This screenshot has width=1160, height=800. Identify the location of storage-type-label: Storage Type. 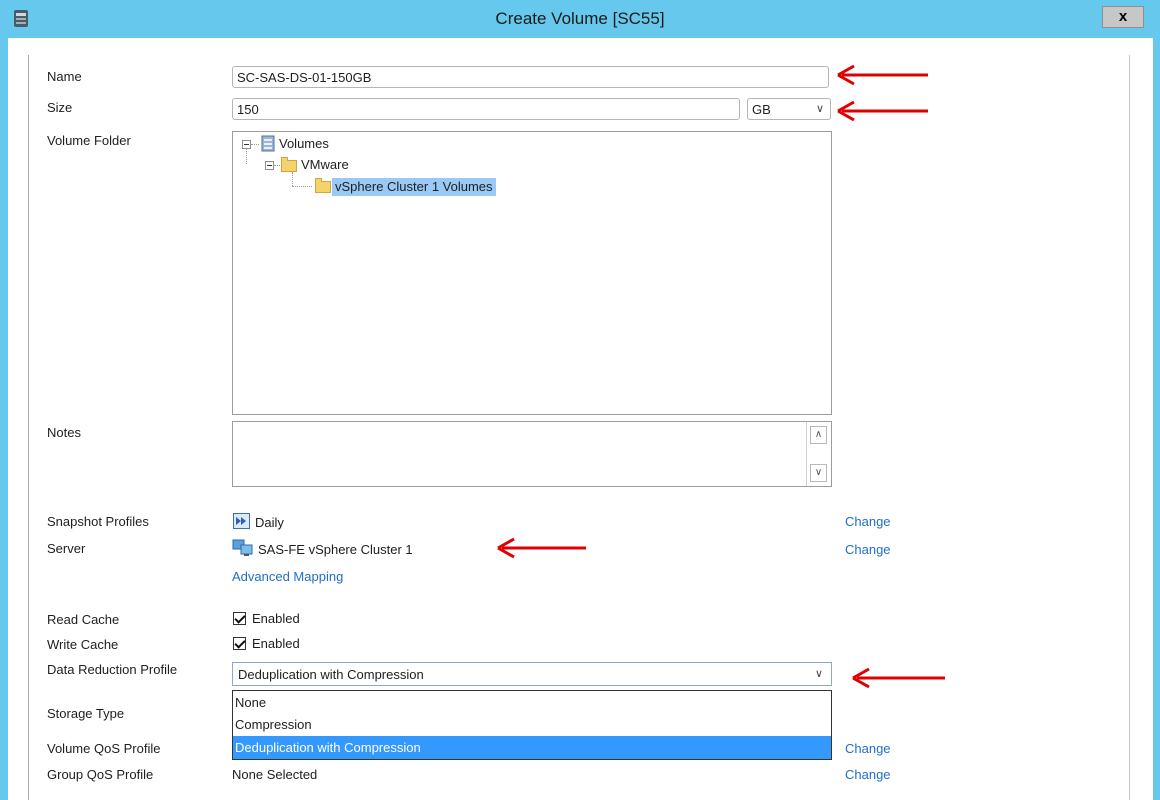
(86, 713).